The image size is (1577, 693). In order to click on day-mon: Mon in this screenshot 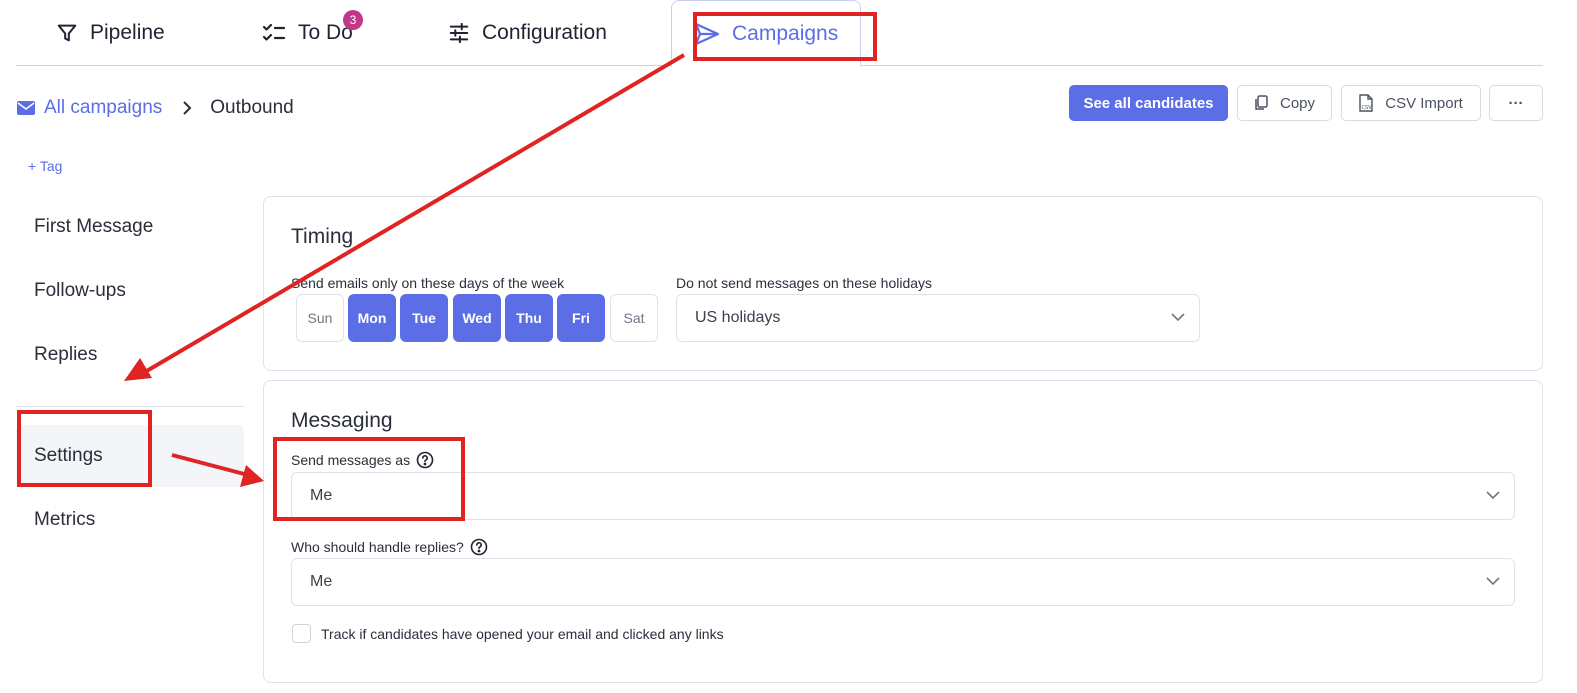, I will do `click(372, 318)`.